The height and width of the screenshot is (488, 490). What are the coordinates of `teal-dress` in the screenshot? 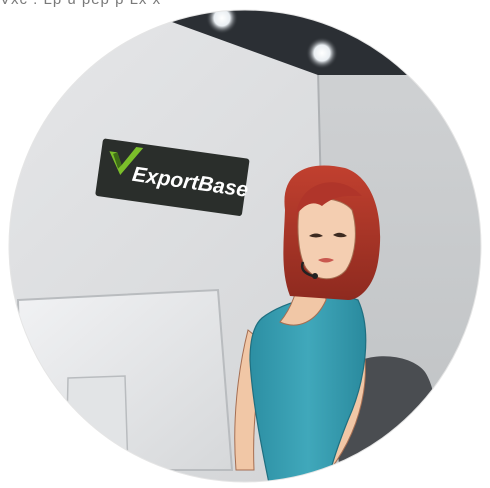 It's located at (308, 388).